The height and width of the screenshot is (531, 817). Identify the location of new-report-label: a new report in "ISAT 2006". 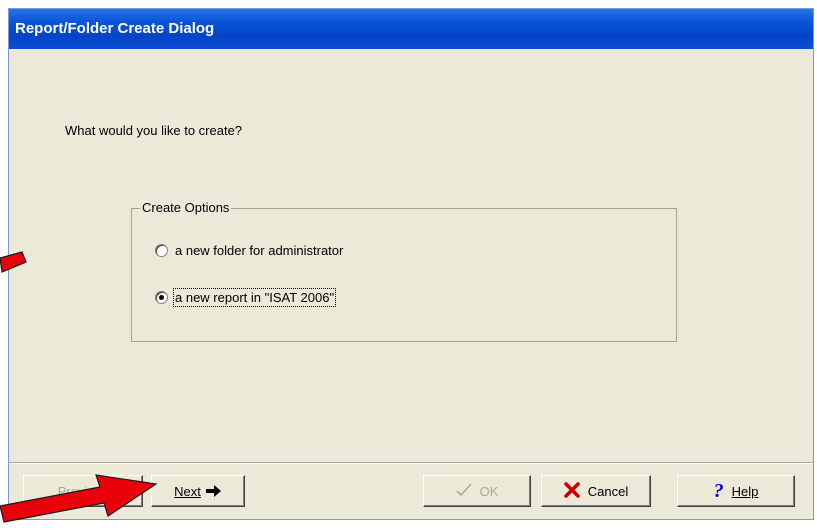
(254, 297).